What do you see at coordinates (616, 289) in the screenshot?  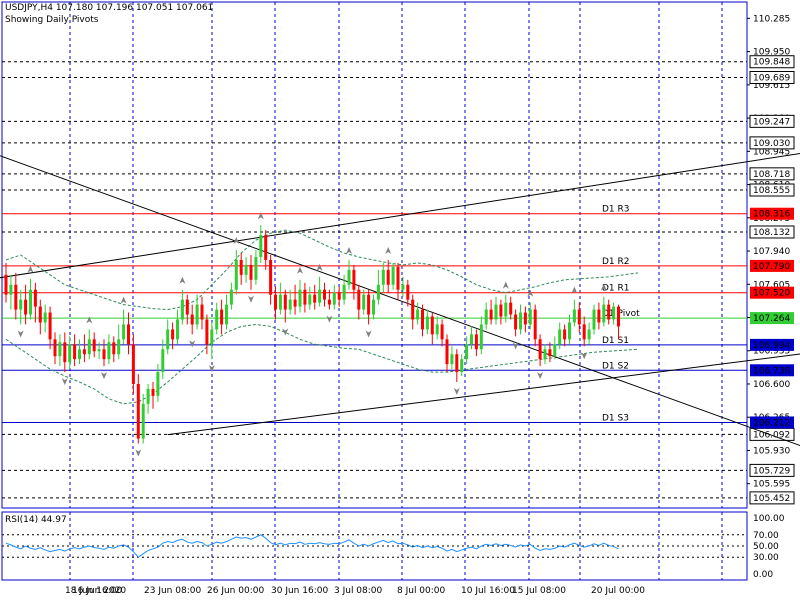 I see `pivot-name-label: D1 R1` at bounding box center [616, 289].